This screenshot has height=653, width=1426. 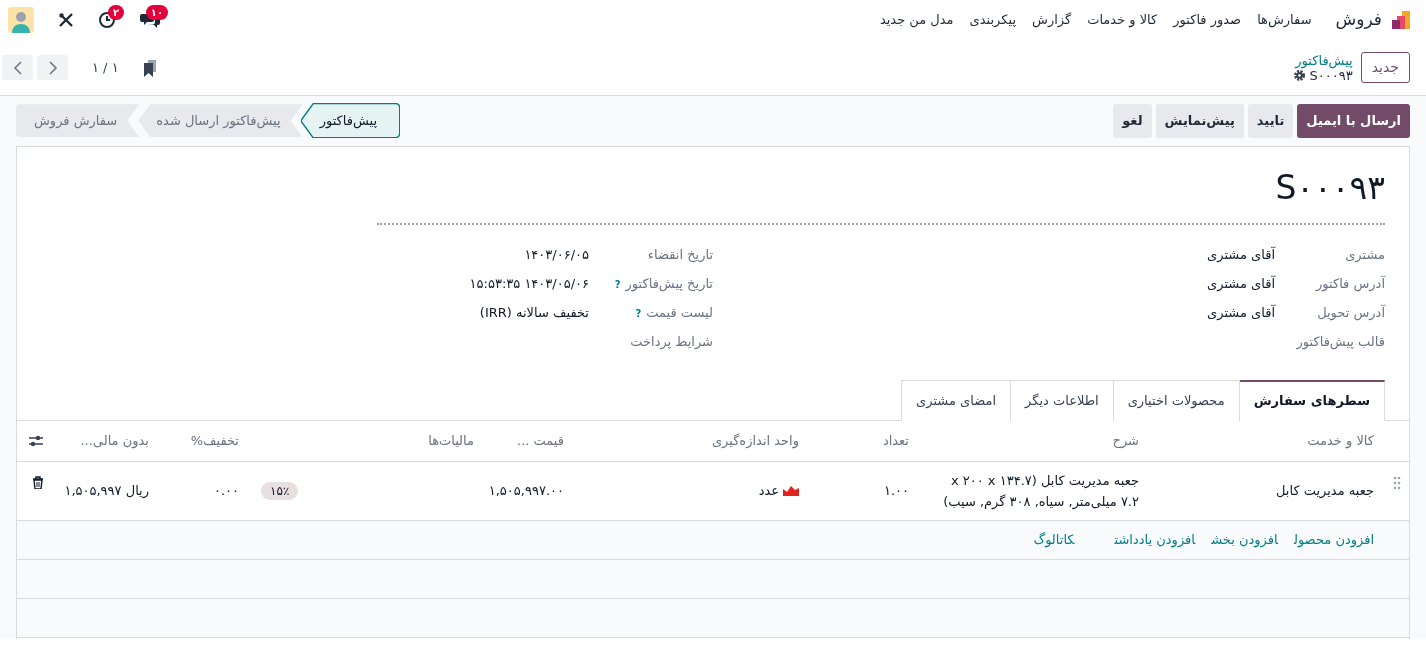 I want to click on menu-item: پیکربندی, so click(x=992, y=20).